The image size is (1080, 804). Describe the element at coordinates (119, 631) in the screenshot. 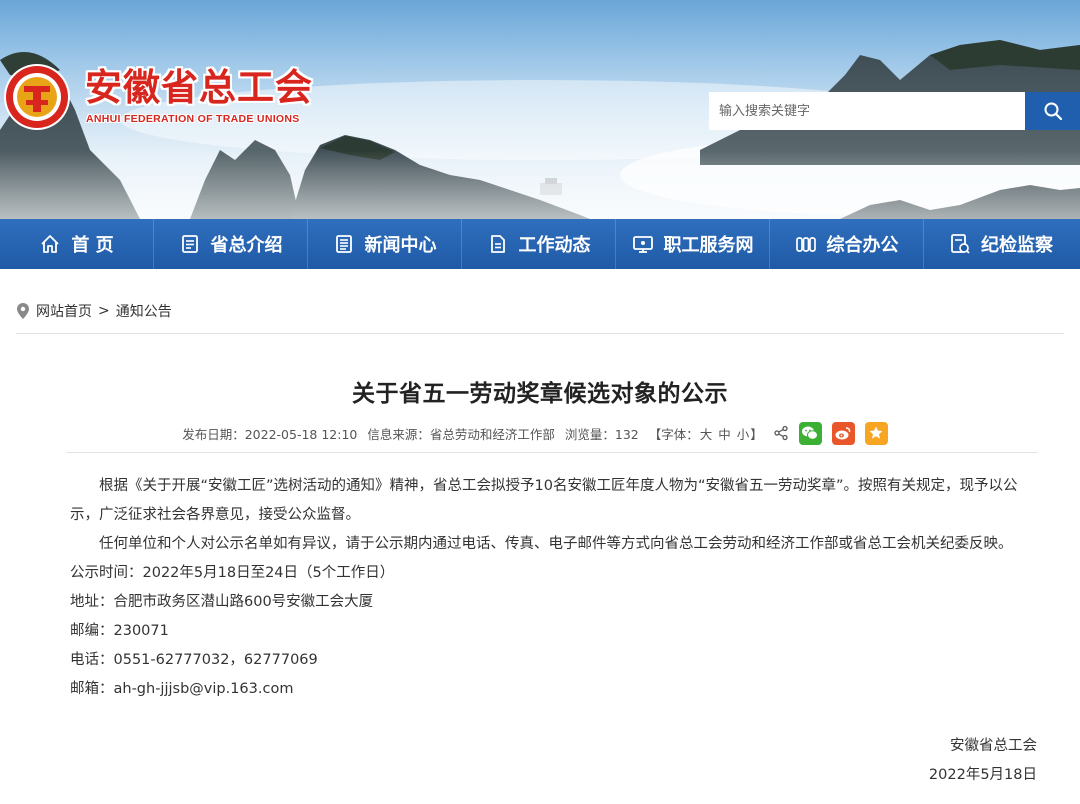

I see `contact-postcode: 邮编：230071` at that location.